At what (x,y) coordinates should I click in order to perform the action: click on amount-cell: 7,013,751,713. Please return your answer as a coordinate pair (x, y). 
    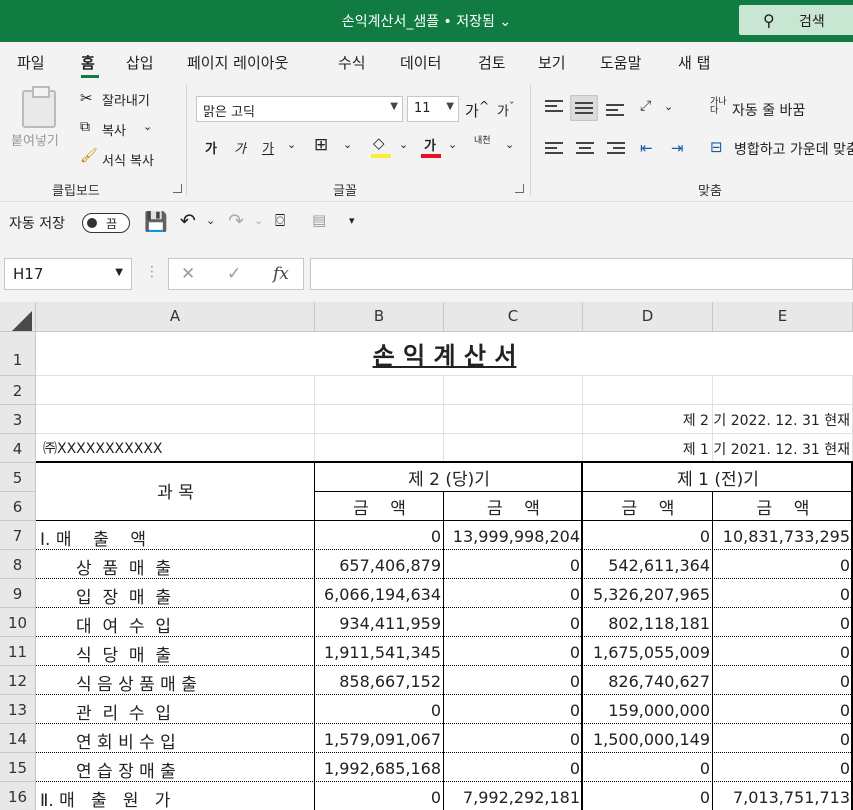
    Looking at the image, I should click on (781, 797).